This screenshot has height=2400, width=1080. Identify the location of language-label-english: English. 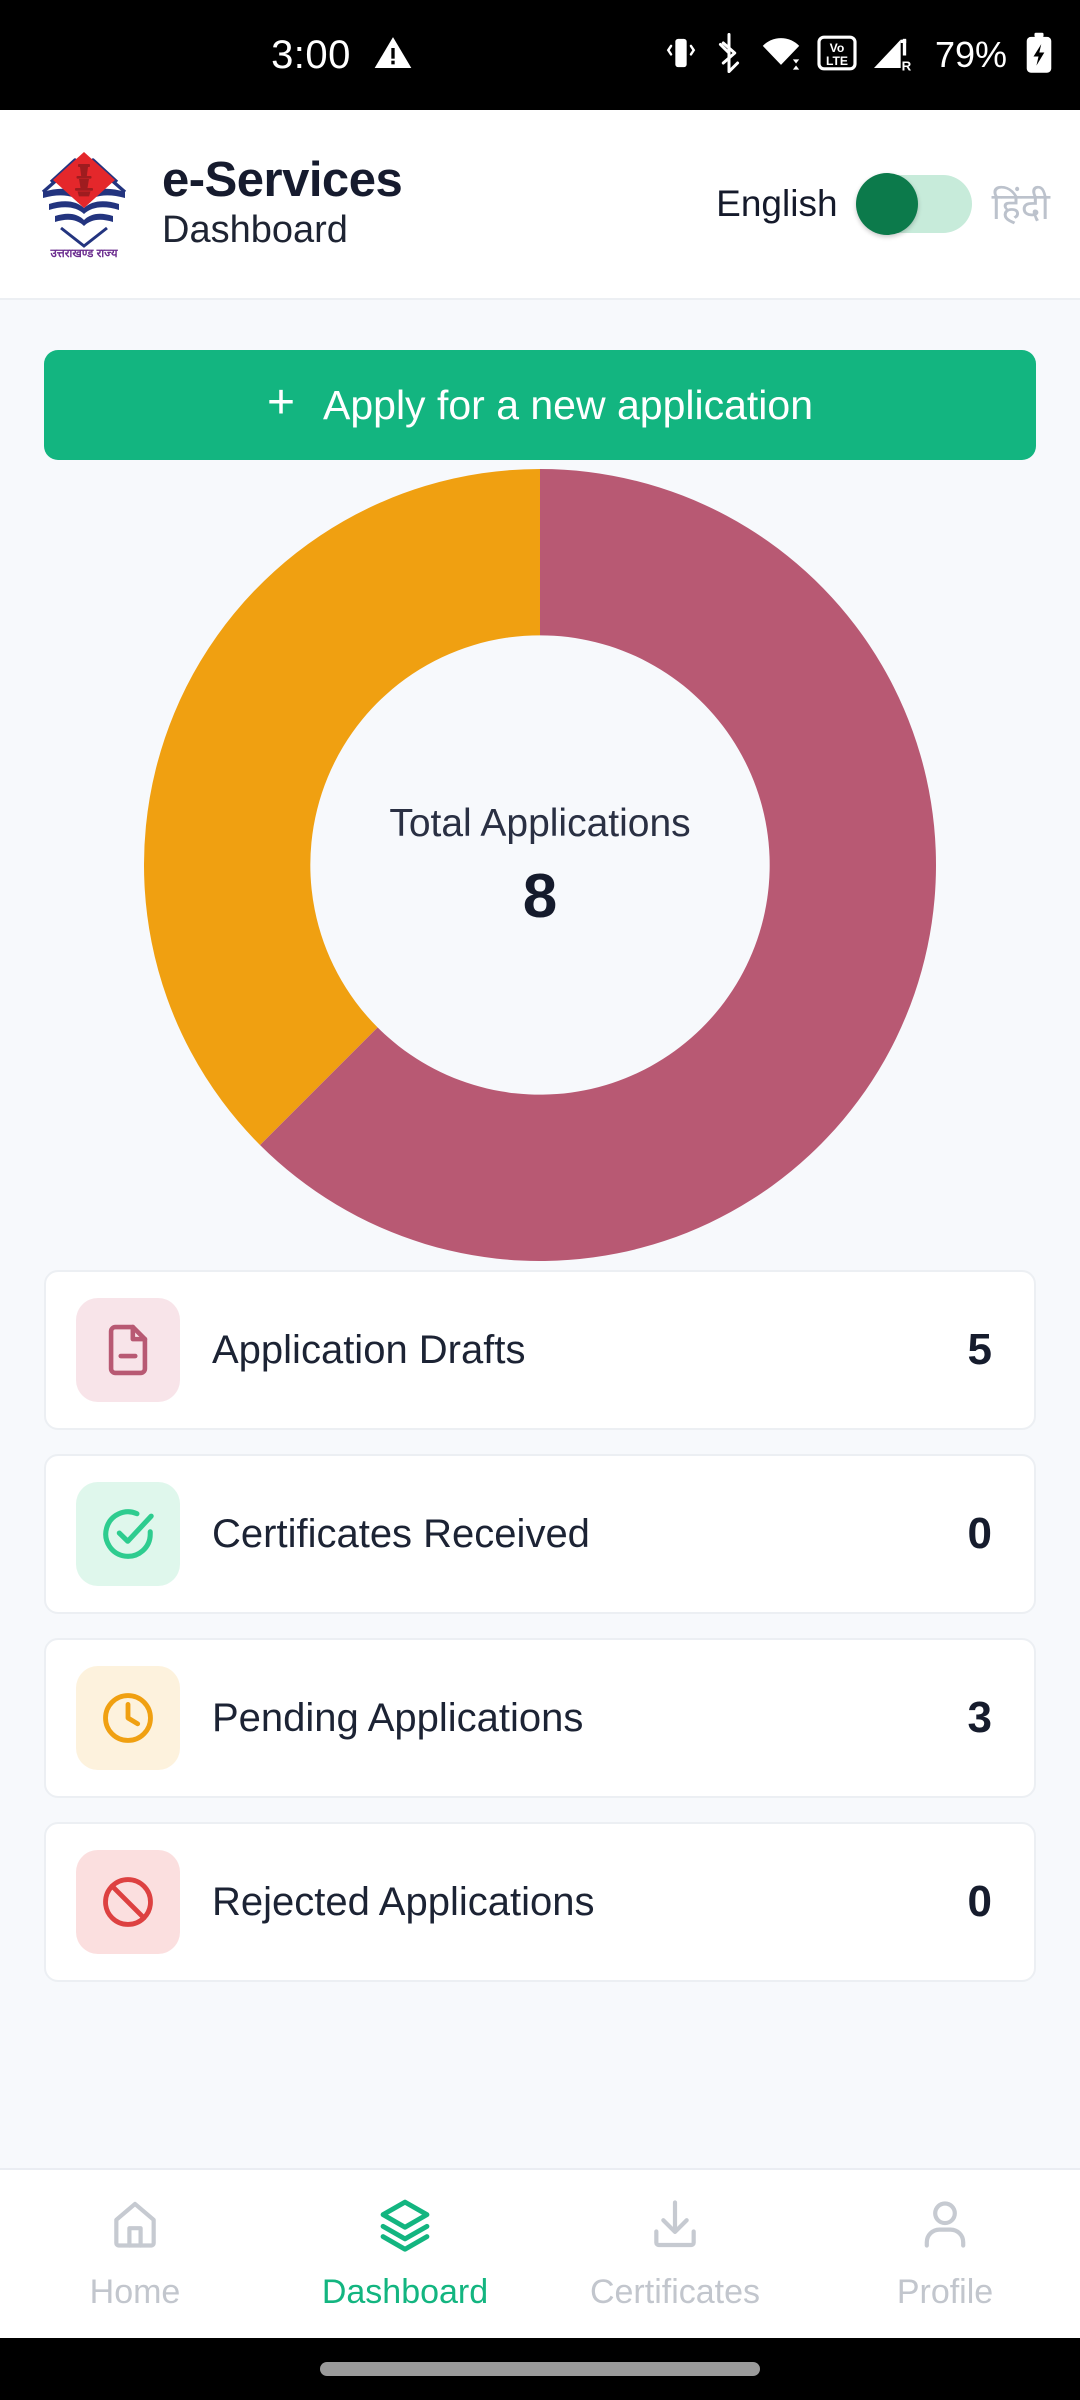
(777, 203).